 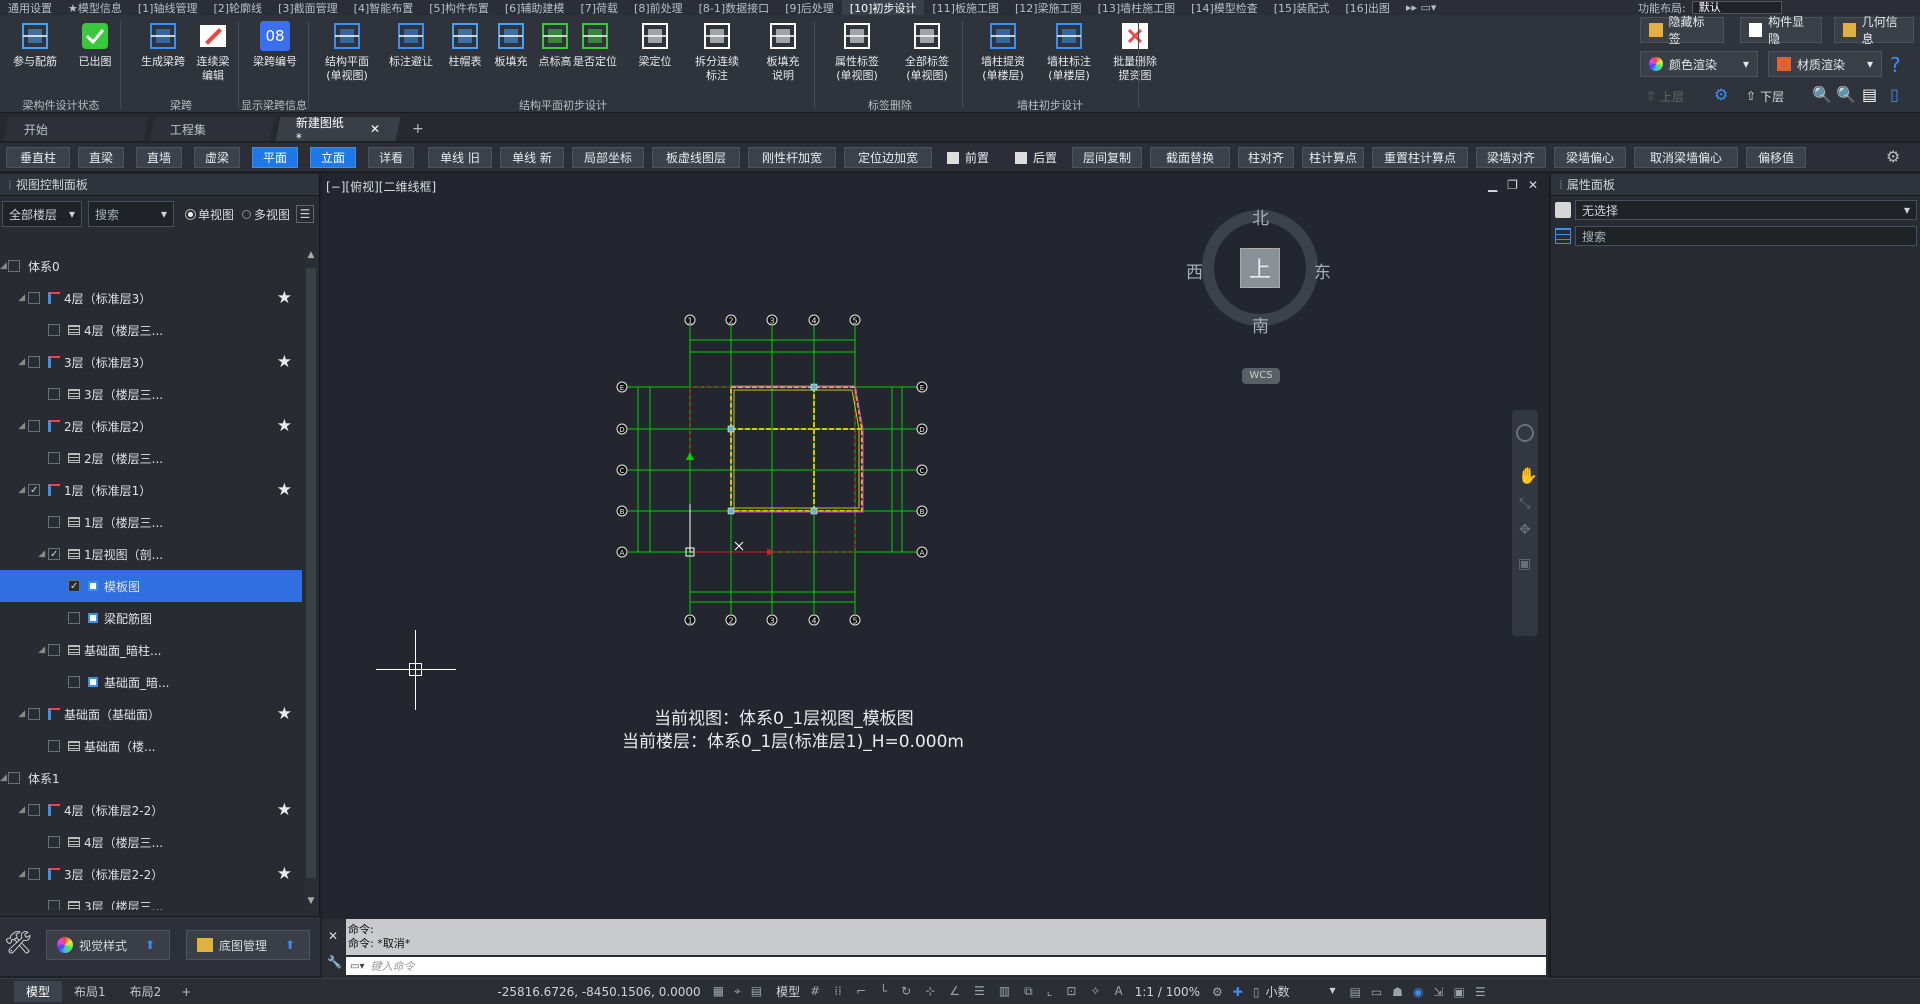 I want to click on menu-item: [11]板施工图, so click(x=965, y=7).